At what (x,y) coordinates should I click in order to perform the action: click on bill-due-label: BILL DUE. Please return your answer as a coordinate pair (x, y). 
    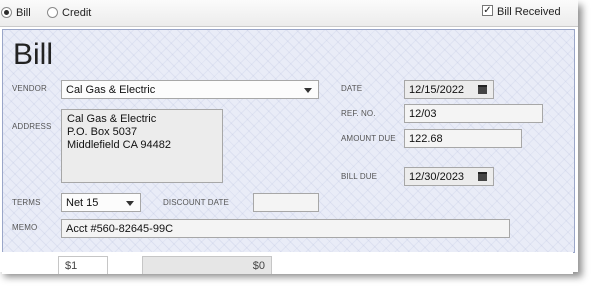
    Looking at the image, I should click on (359, 176).